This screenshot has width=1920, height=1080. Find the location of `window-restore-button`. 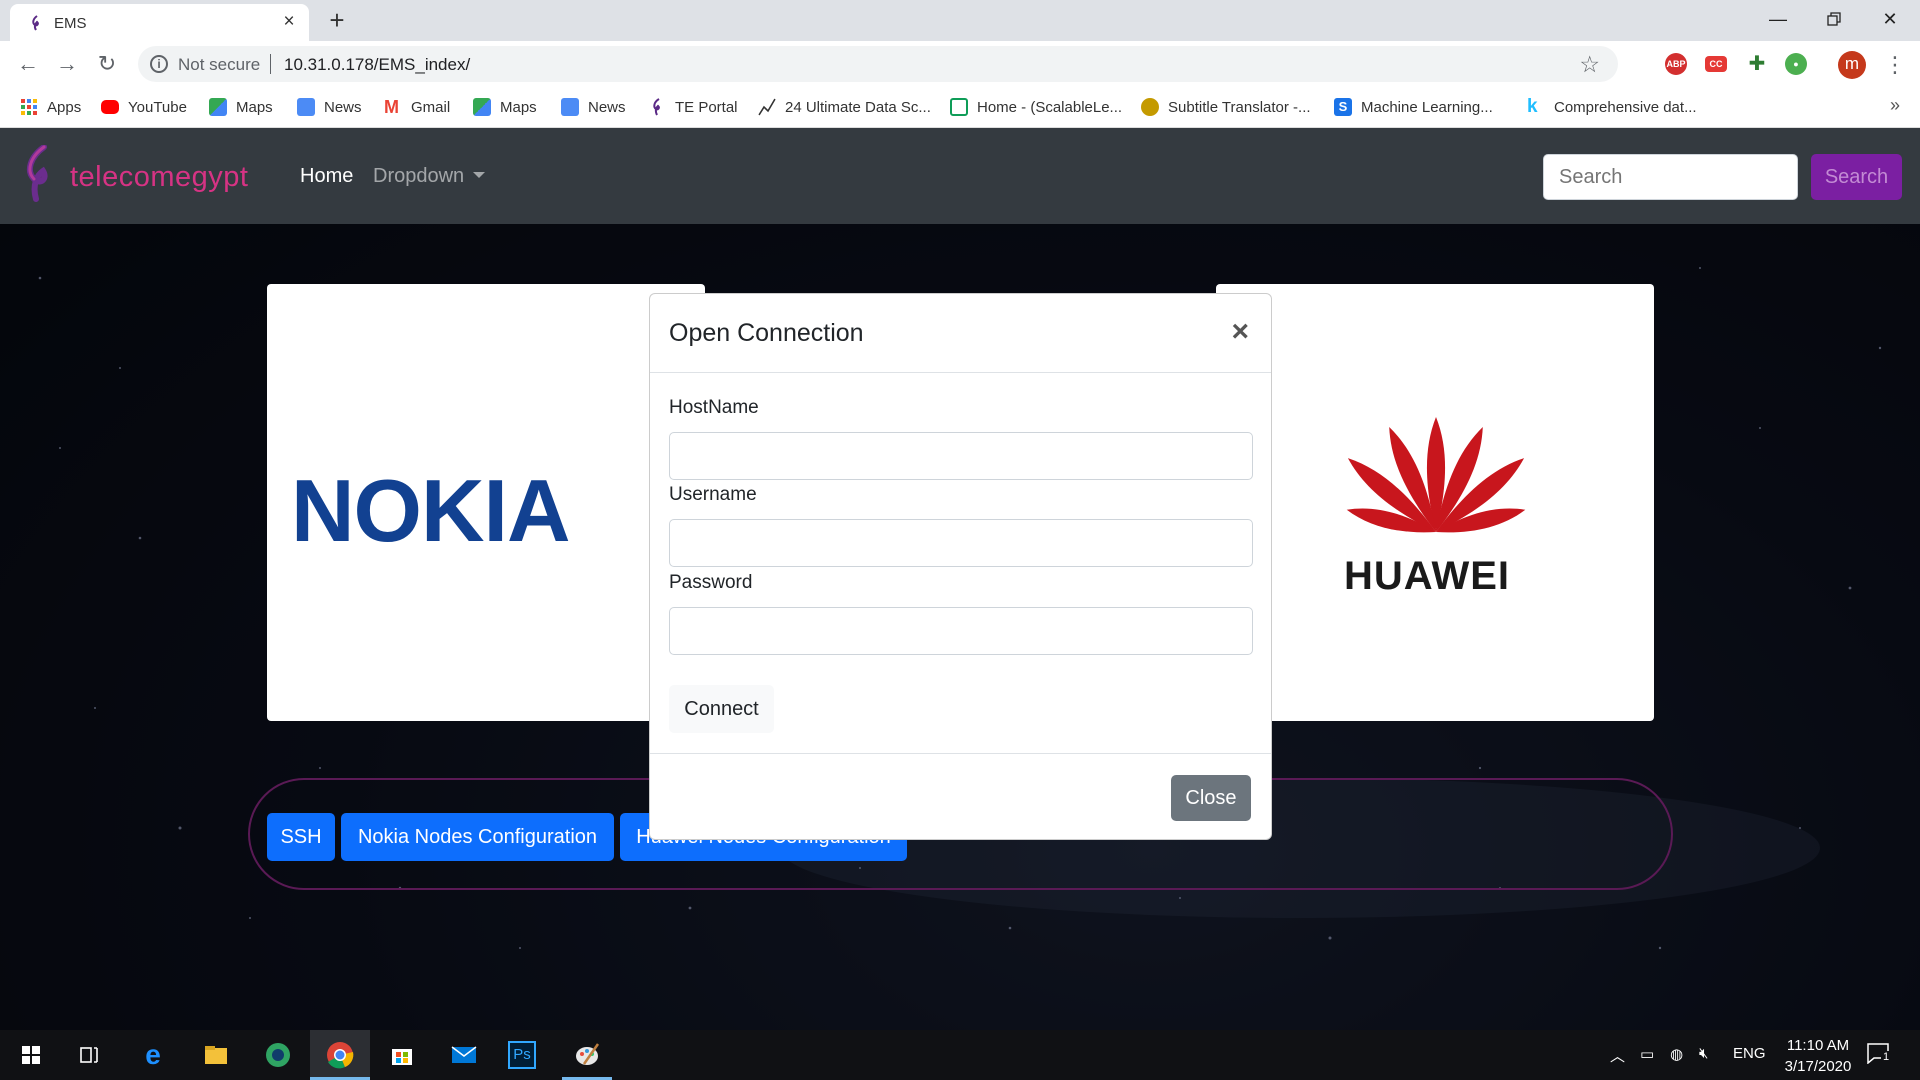

window-restore-button is located at coordinates (1834, 20).